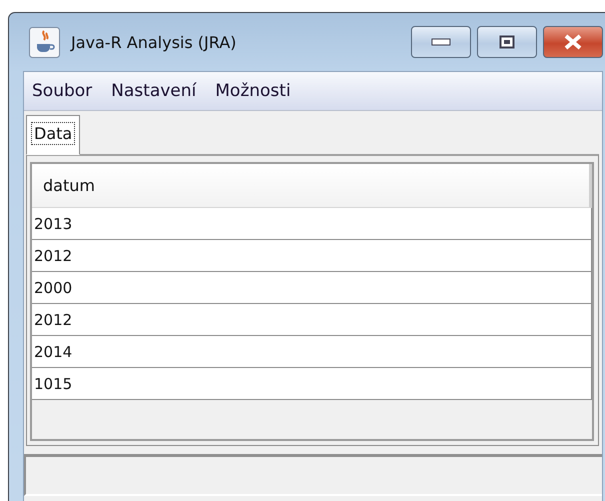 Image resolution: width=605 pixels, height=501 pixels. What do you see at coordinates (53, 287) in the screenshot?
I see `table-cell: 2000` at bounding box center [53, 287].